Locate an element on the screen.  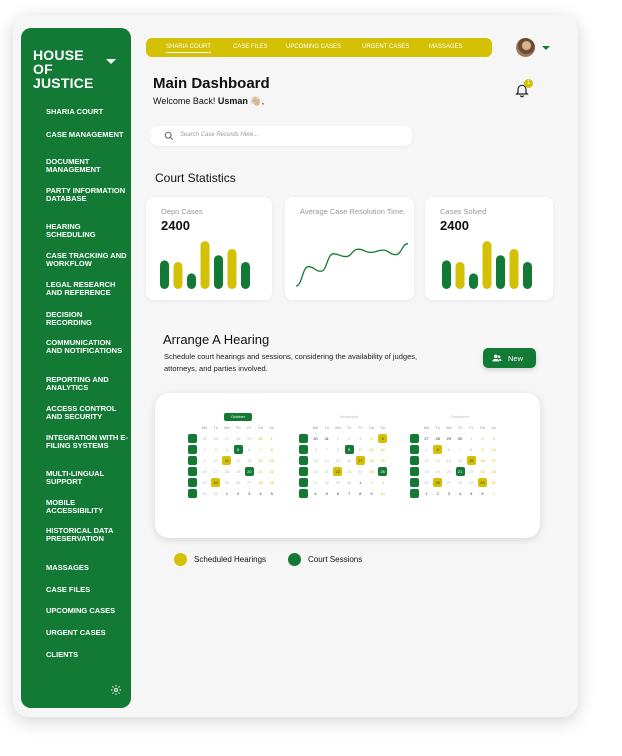
scheduled-hearing-day: 5 is located at coordinates (383, 438).